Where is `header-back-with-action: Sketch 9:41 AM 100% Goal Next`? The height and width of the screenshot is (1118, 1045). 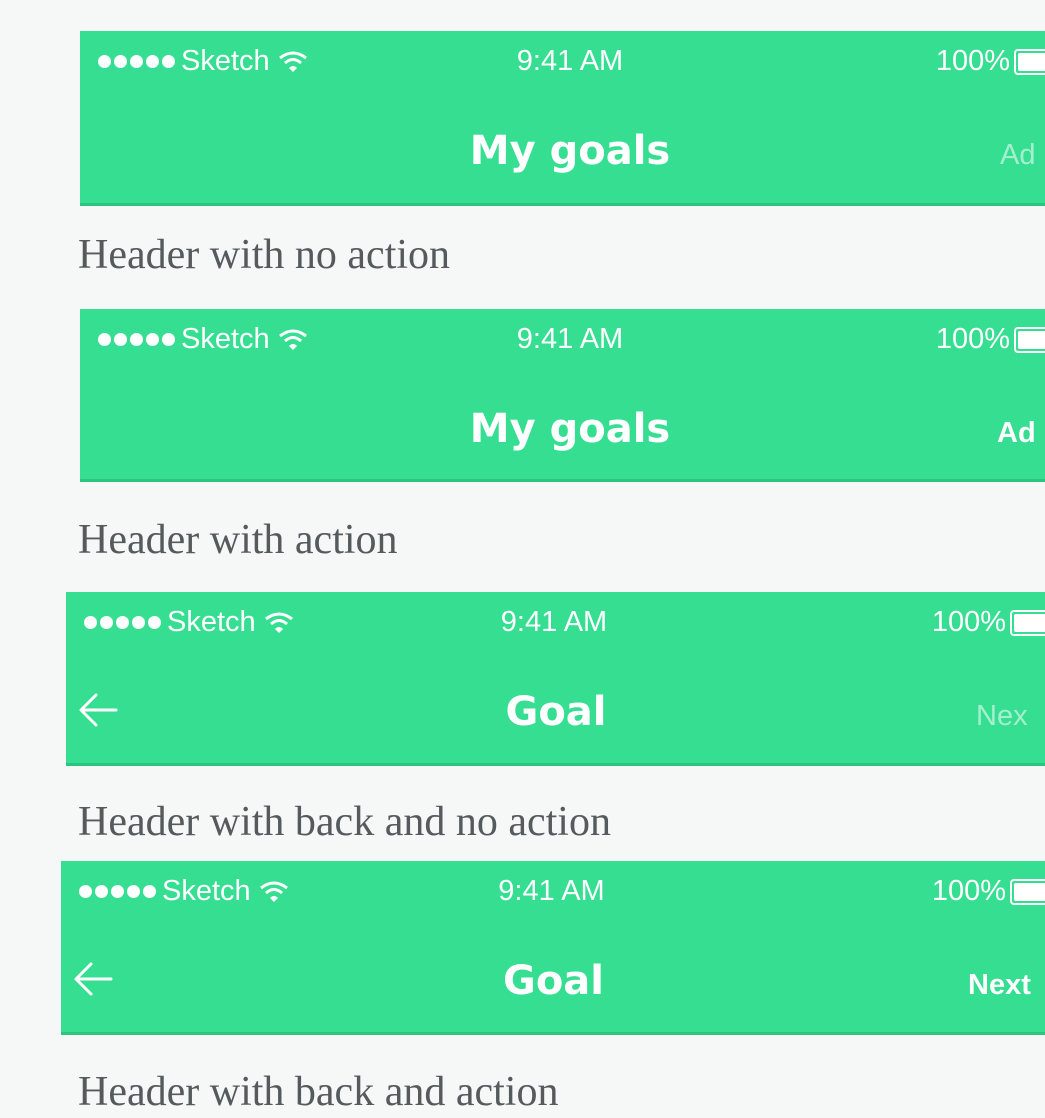
header-back-with-action: Sketch 9:41 AM 100% Goal Next is located at coordinates (553, 948).